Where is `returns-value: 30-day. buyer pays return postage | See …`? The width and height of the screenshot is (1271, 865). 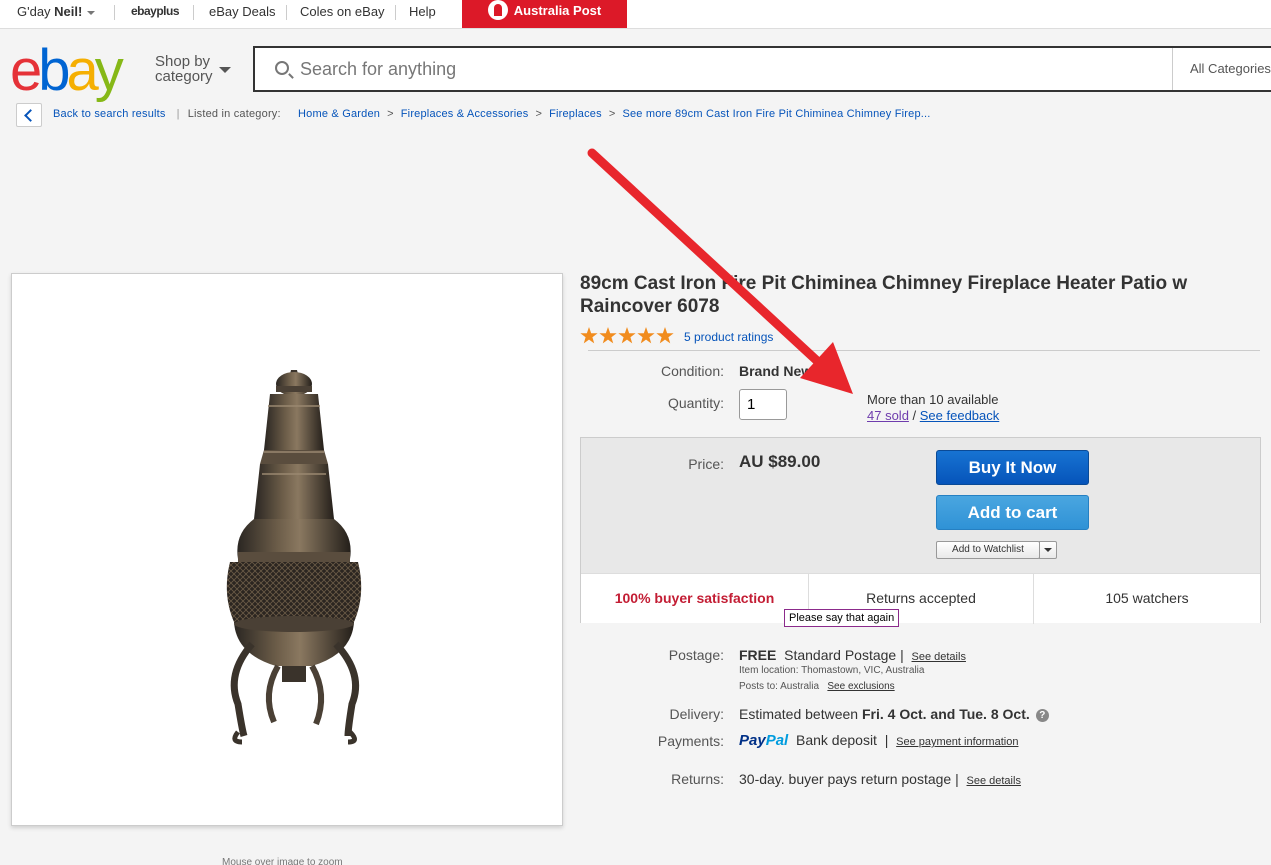 returns-value: 30-day. buyer pays return postage | See … is located at coordinates (880, 779).